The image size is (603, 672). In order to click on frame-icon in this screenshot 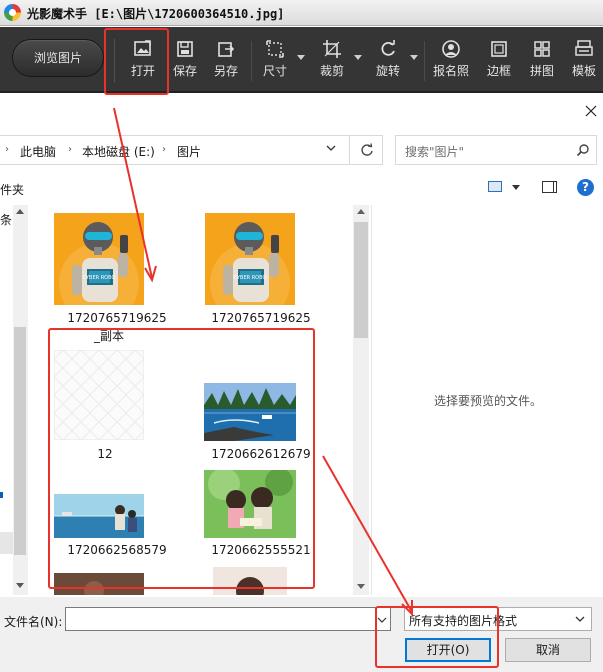, I will do `click(499, 49)`.